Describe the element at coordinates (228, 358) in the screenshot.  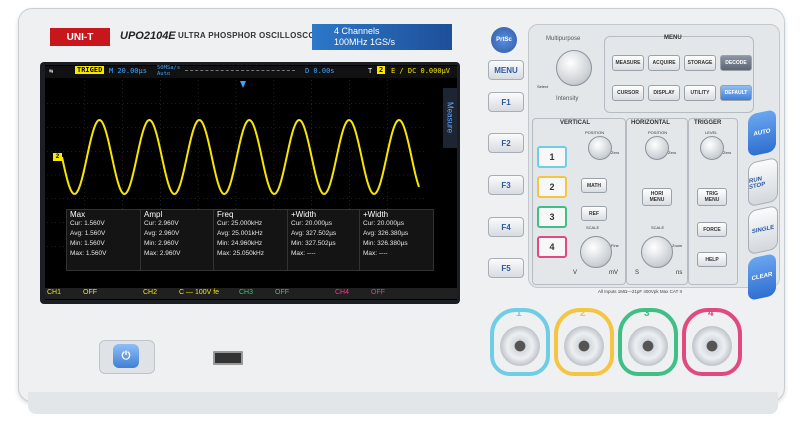
I see `usb-port` at that location.